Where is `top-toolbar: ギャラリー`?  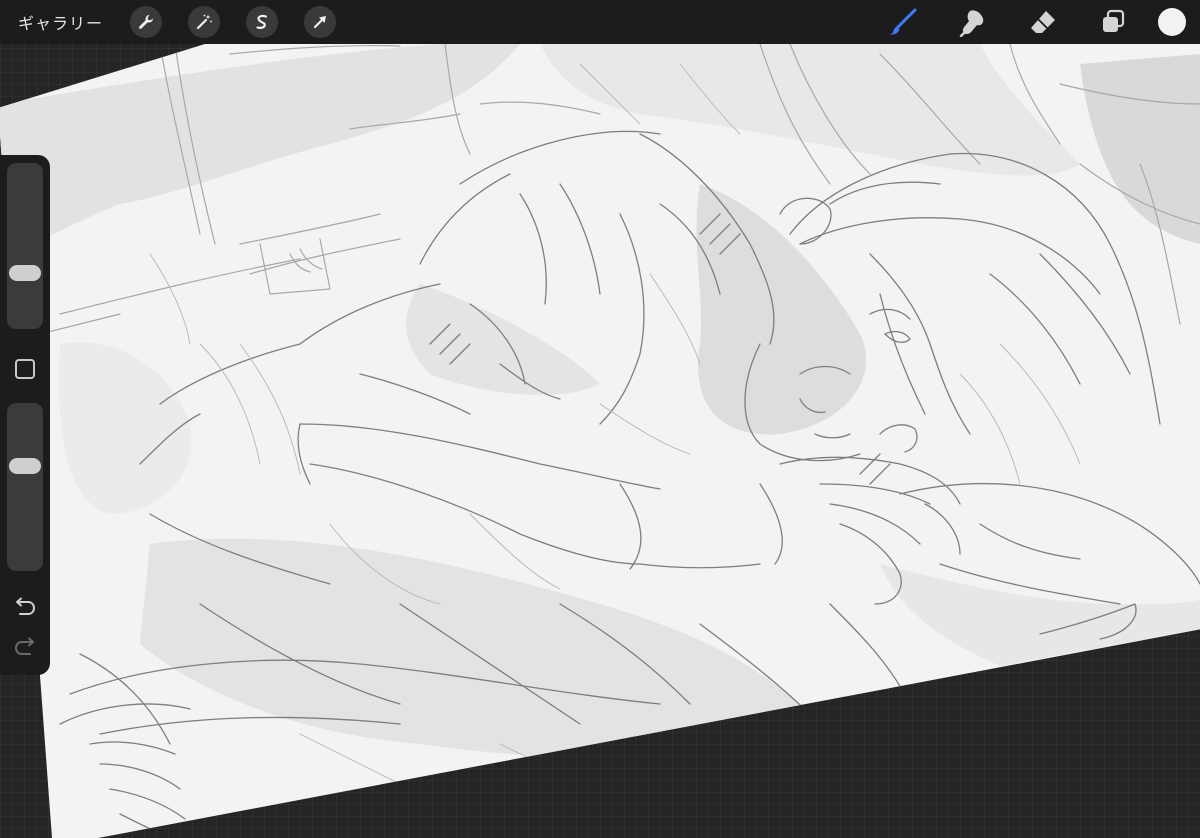
top-toolbar: ギャラリー is located at coordinates (600, 22).